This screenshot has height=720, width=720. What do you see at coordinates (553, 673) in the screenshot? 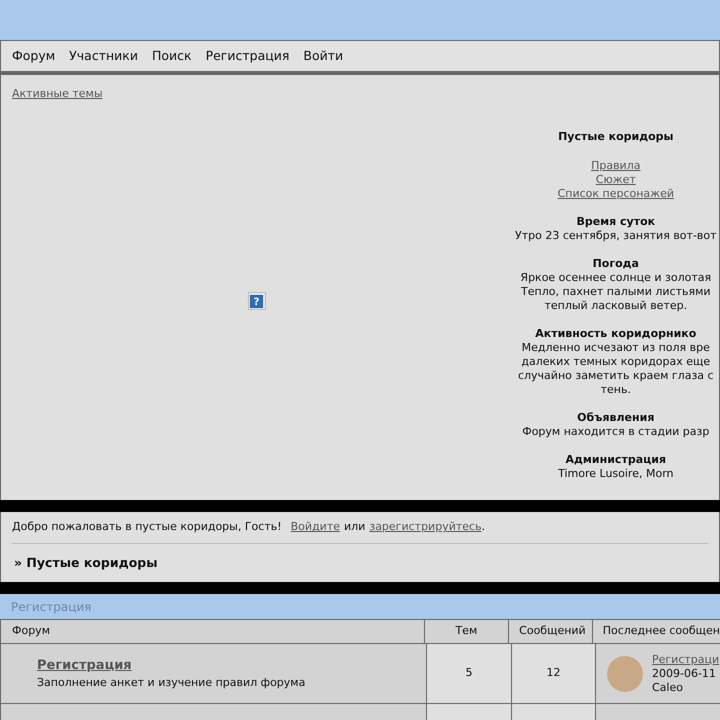
I see `post-count: 12` at bounding box center [553, 673].